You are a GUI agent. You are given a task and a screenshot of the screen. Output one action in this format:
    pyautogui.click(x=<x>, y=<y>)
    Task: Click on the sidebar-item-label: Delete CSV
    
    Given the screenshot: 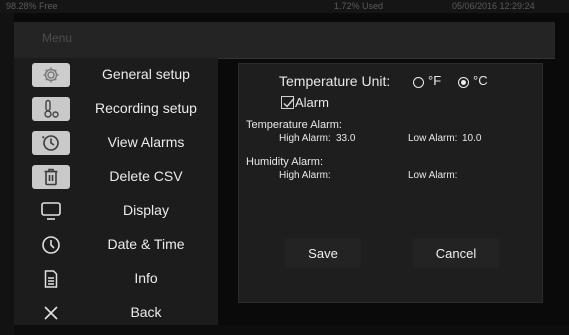 What is the action you would take?
    pyautogui.click(x=146, y=176)
    